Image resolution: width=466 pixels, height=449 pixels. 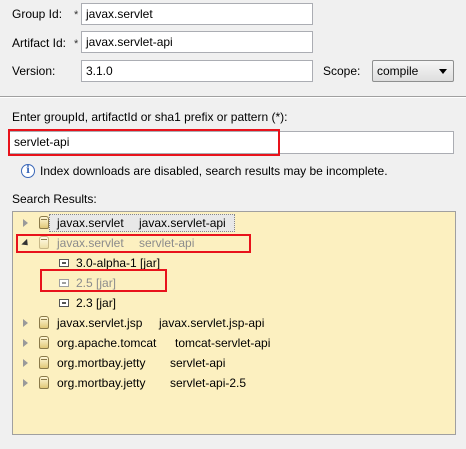 I want to click on scope-select: compile, so click(x=413, y=71).